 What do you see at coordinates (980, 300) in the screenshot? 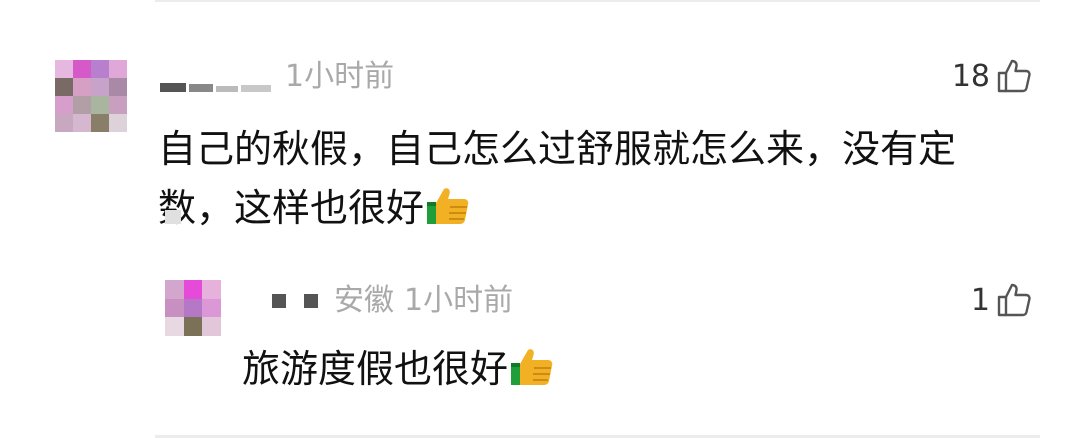
I see `like-count: 1` at bounding box center [980, 300].